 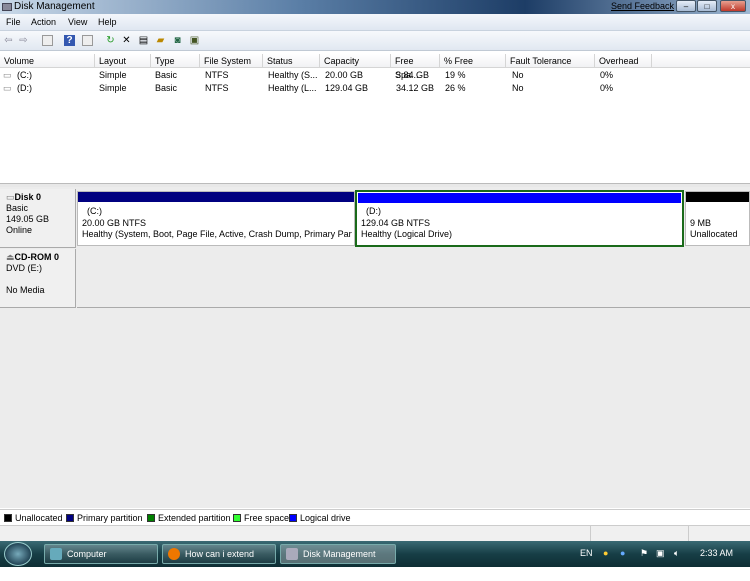 I want to click on task-disk-management: Disk Management, so click(x=338, y=554).